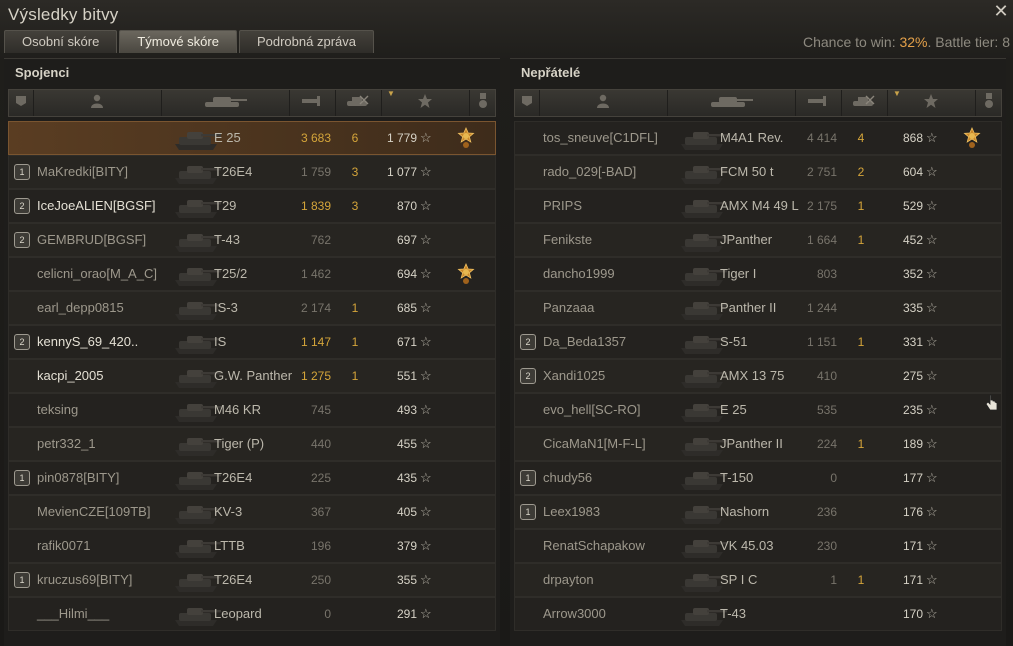  I want to click on enemies-player-row: 1 Leex1983 Nashorn 236 176 ☆, so click(758, 512).